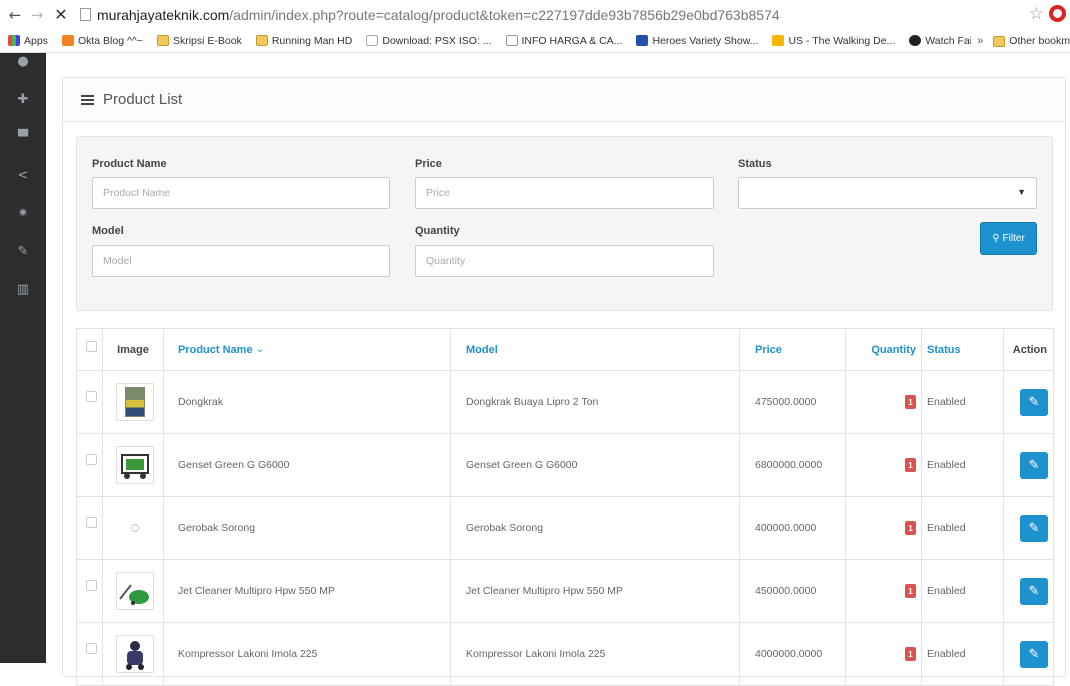  I want to click on panel-heading: Product List, so click(564, 100).